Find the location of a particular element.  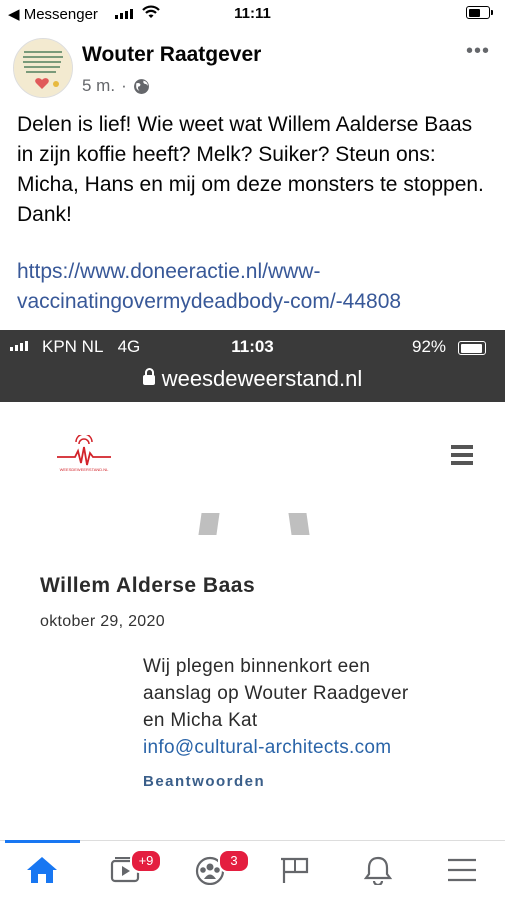

groups-badge: 3 is located at coordinates (234, 861).